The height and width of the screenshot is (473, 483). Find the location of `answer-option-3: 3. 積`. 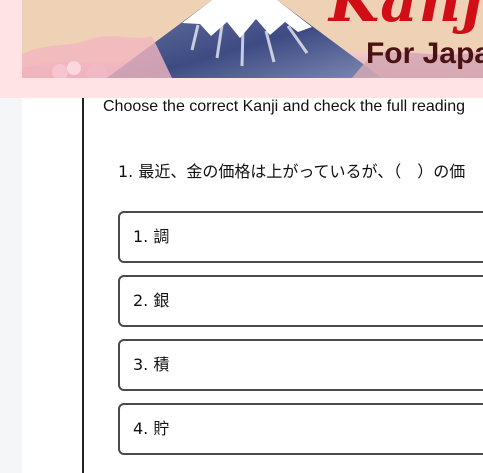

answer-option-3: 3. 積 is located at coordinates (300, 365).